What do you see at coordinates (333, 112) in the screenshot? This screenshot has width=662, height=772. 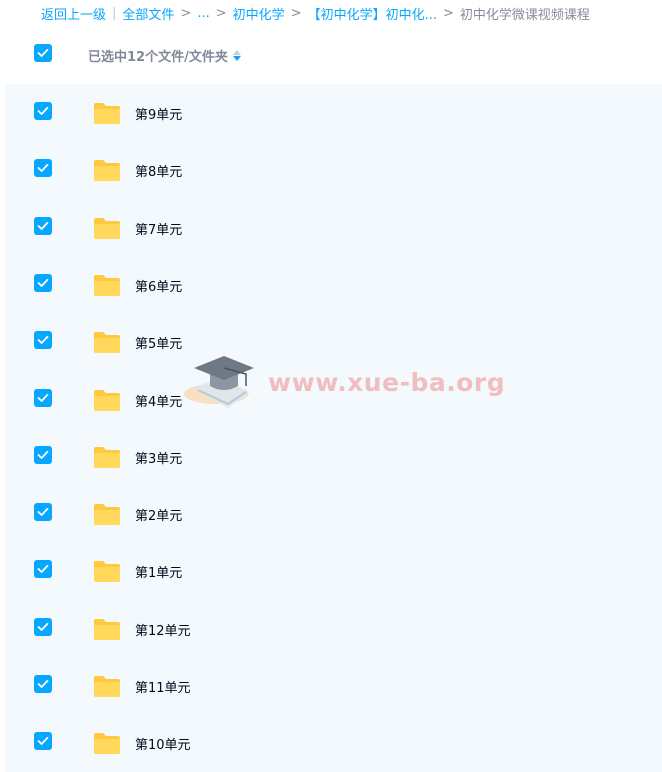 I see `file-row: 第9单元` at bounding box center [333, 112].